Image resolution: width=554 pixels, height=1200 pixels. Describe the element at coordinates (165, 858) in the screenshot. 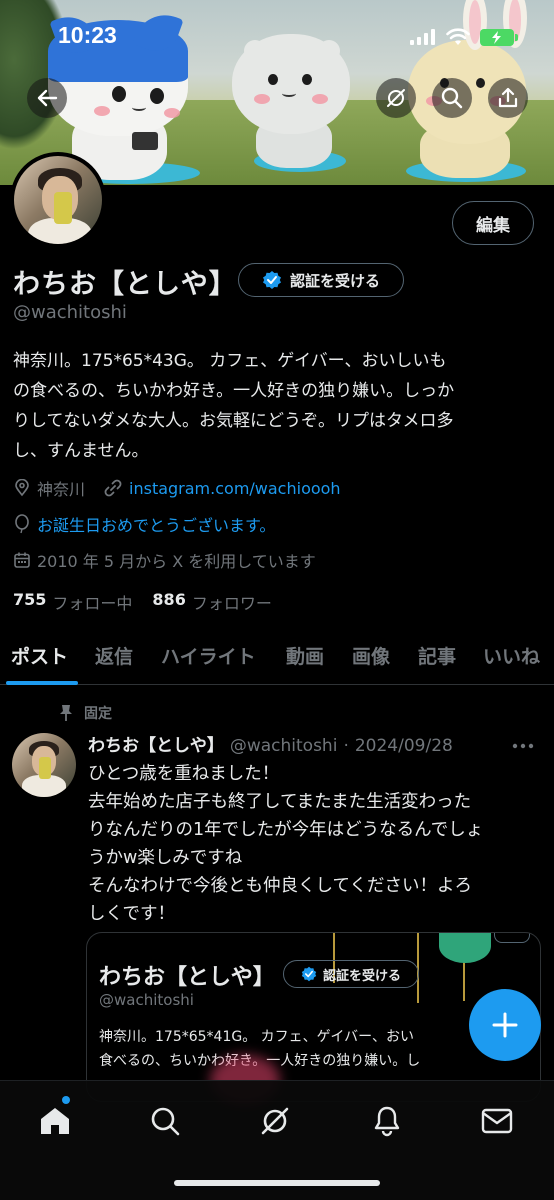

I see `post-text-line: うかw楽しみですね` at that location.